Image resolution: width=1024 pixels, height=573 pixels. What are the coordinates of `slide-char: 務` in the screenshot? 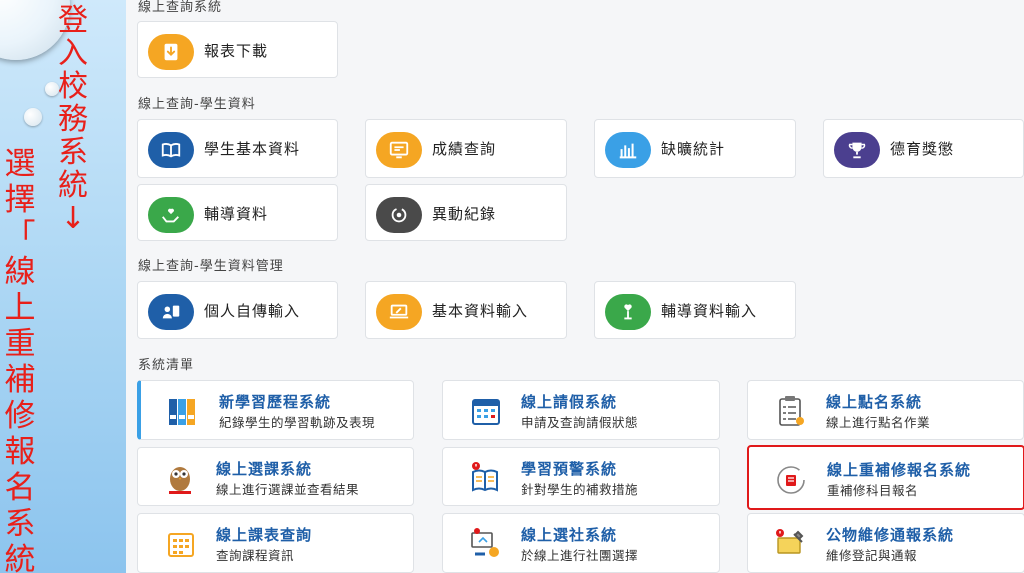 It's located at (73, 119).